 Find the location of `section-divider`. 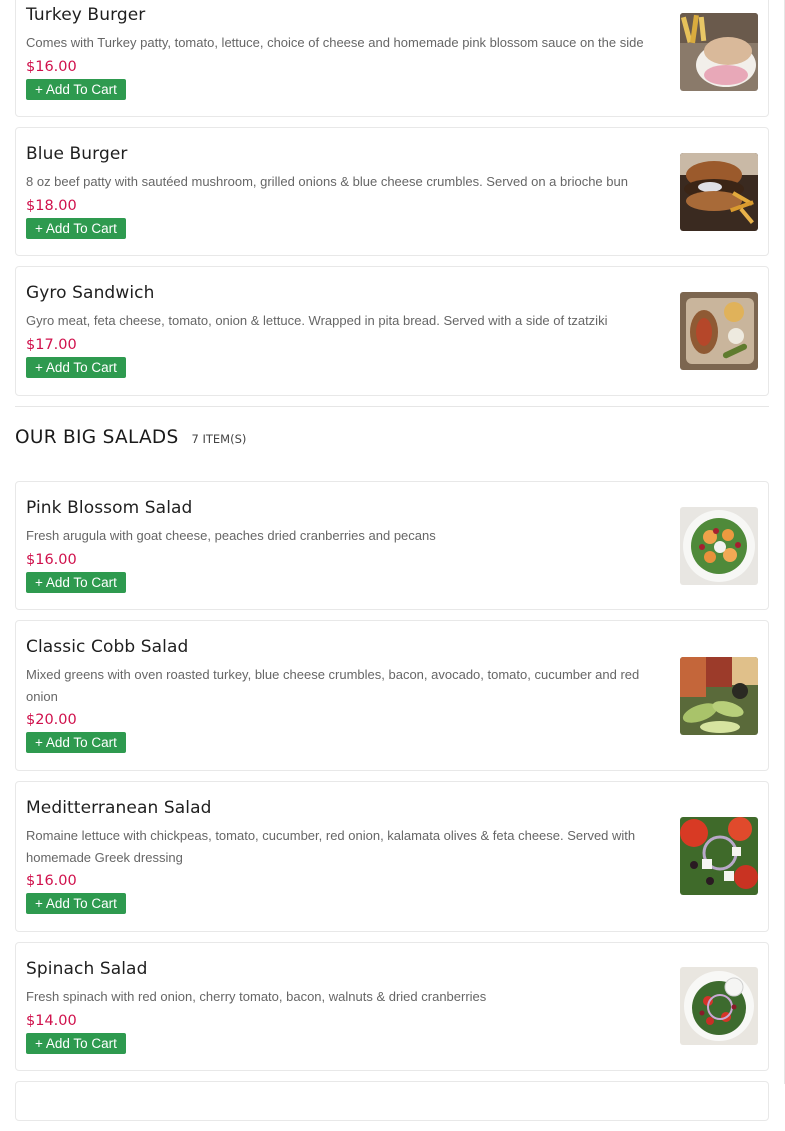

section-divider is located at coordinates (392, 406).